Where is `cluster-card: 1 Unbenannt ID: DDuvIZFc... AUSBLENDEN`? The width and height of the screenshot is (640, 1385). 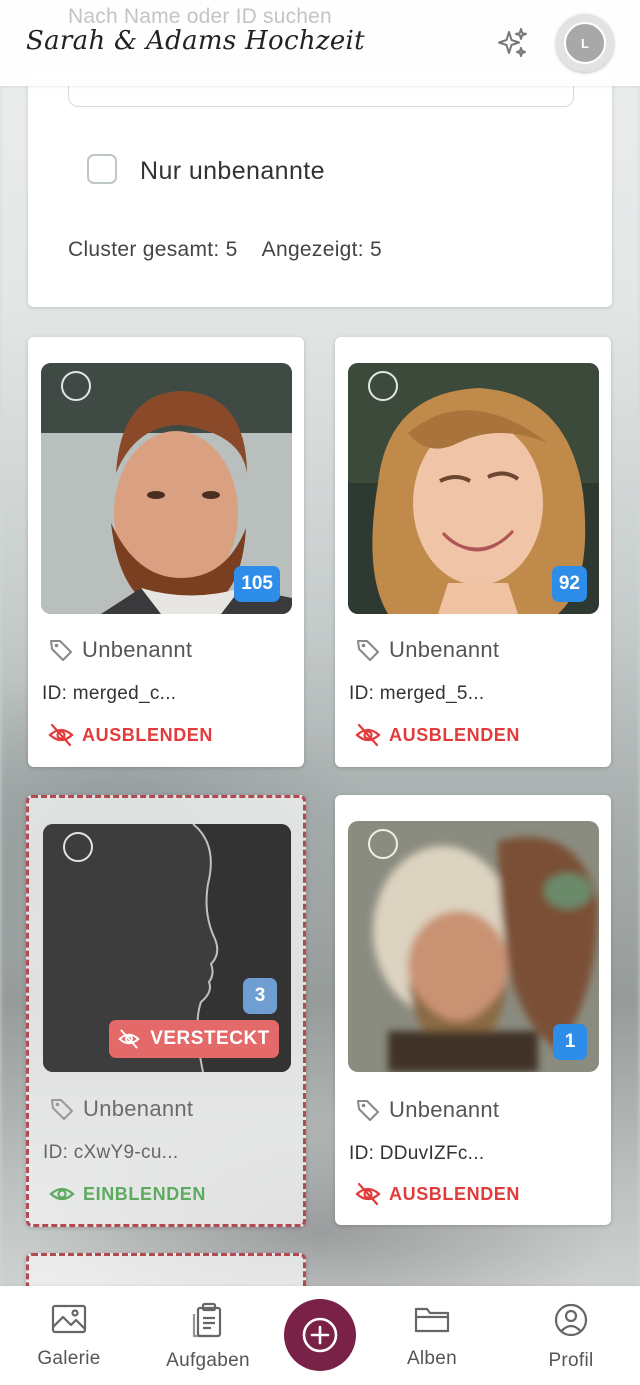
cluster-card: 1 Unbenannt ID: DDuvIZFc... AUSBLENDEN is located at coordinates (473, 1010).